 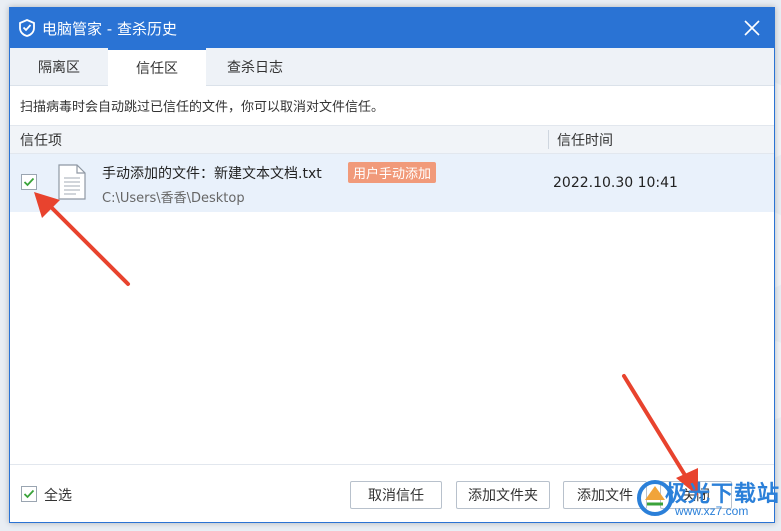 What do you see at coordinates (109, 28) in the screenshot?
I see `window-title: 电脑管家 - 查杀历史` at bounding box center [109, 28].